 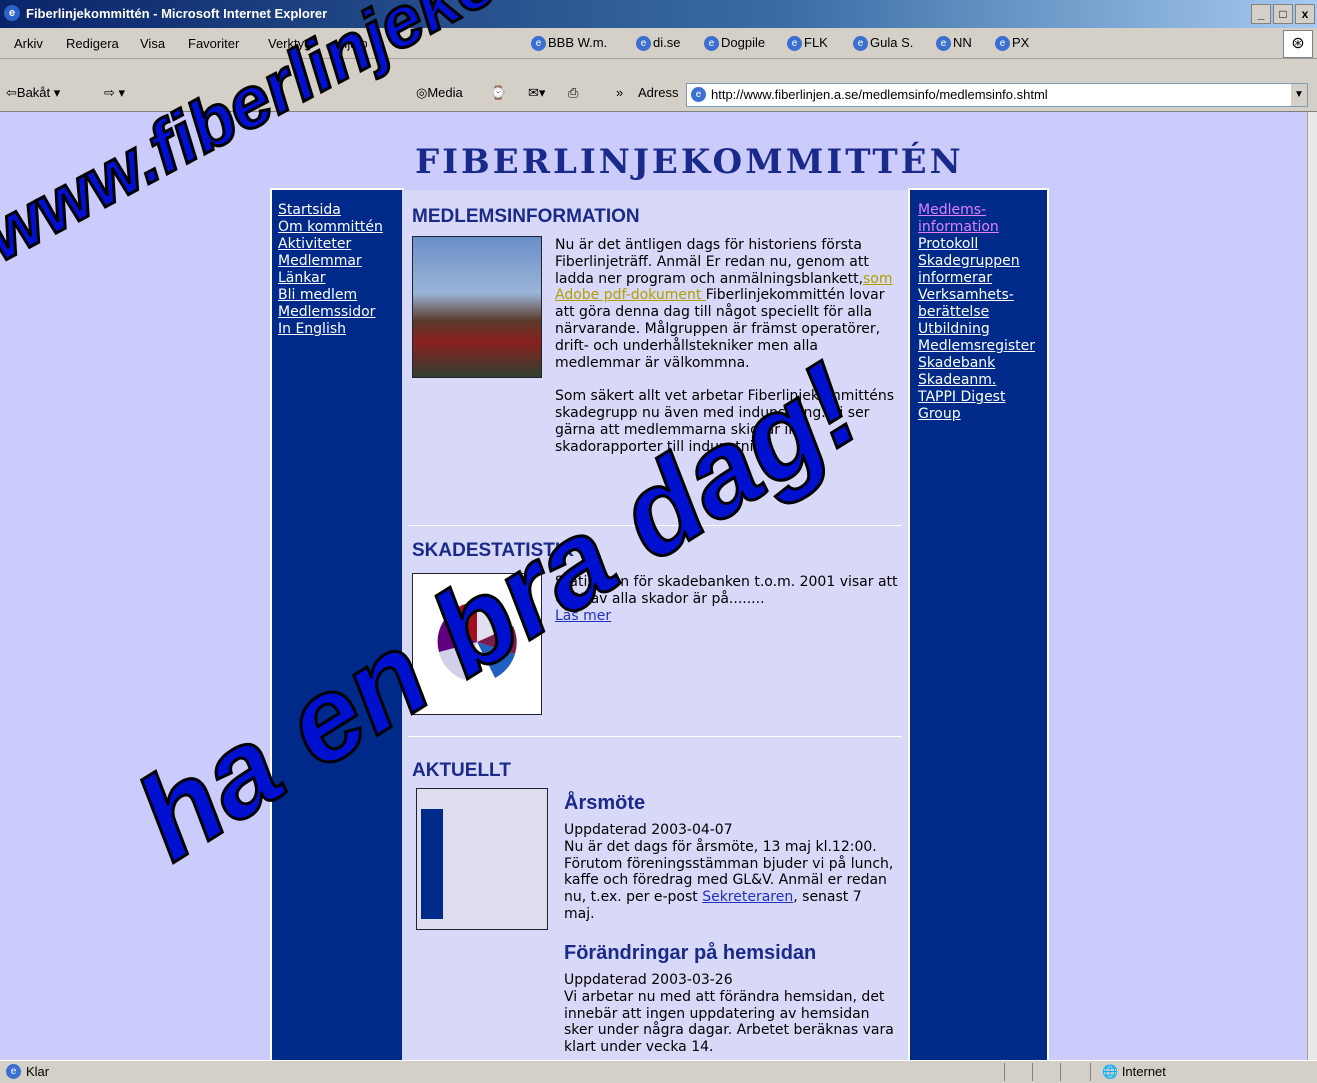 I want to click on security-zone: 🌐 Internet, so click(x=1134, y=1071).